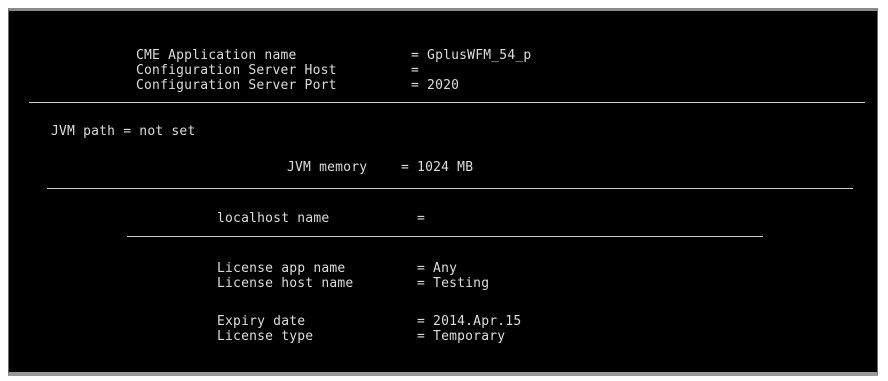 Image resolution: width=888 pixels, height=381 pixels. I want to click on jvm-memory-label: JVM memory, so click(327, 167).